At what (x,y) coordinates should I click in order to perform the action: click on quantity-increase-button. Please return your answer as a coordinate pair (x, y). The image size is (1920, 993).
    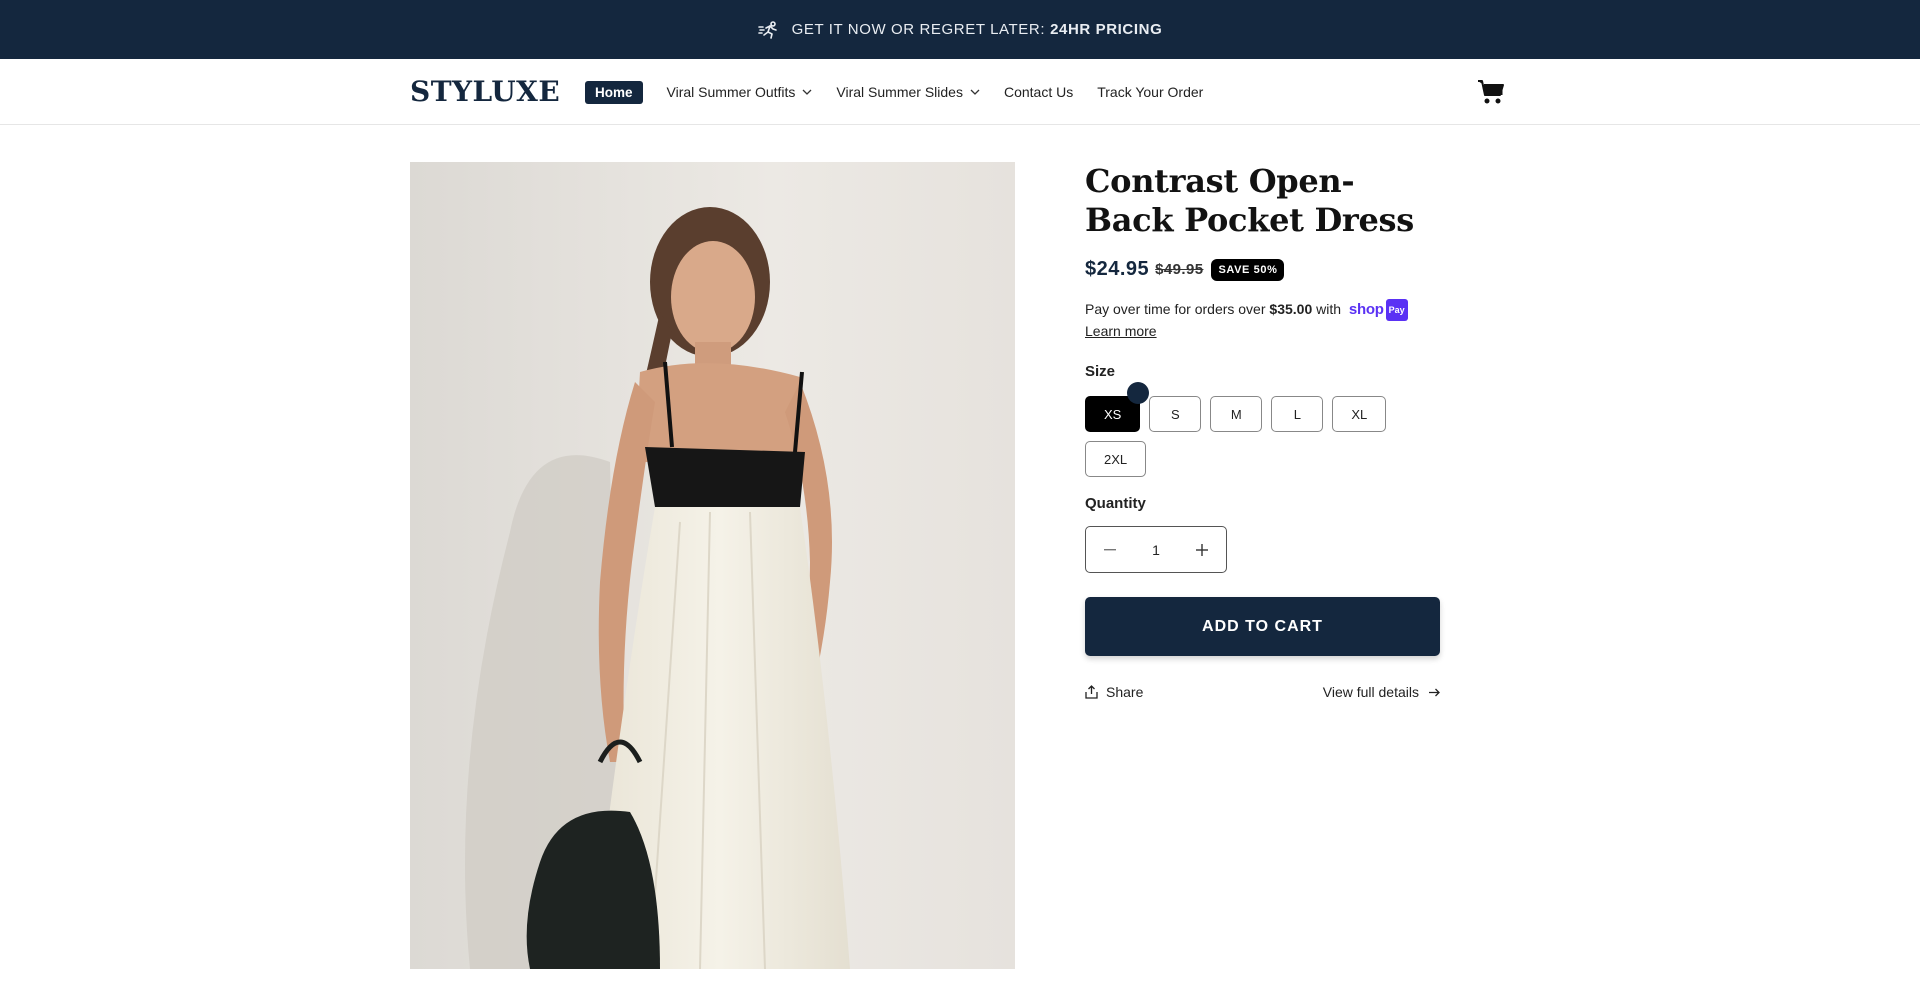
    Looking at the image, I should click on (1202, 549).